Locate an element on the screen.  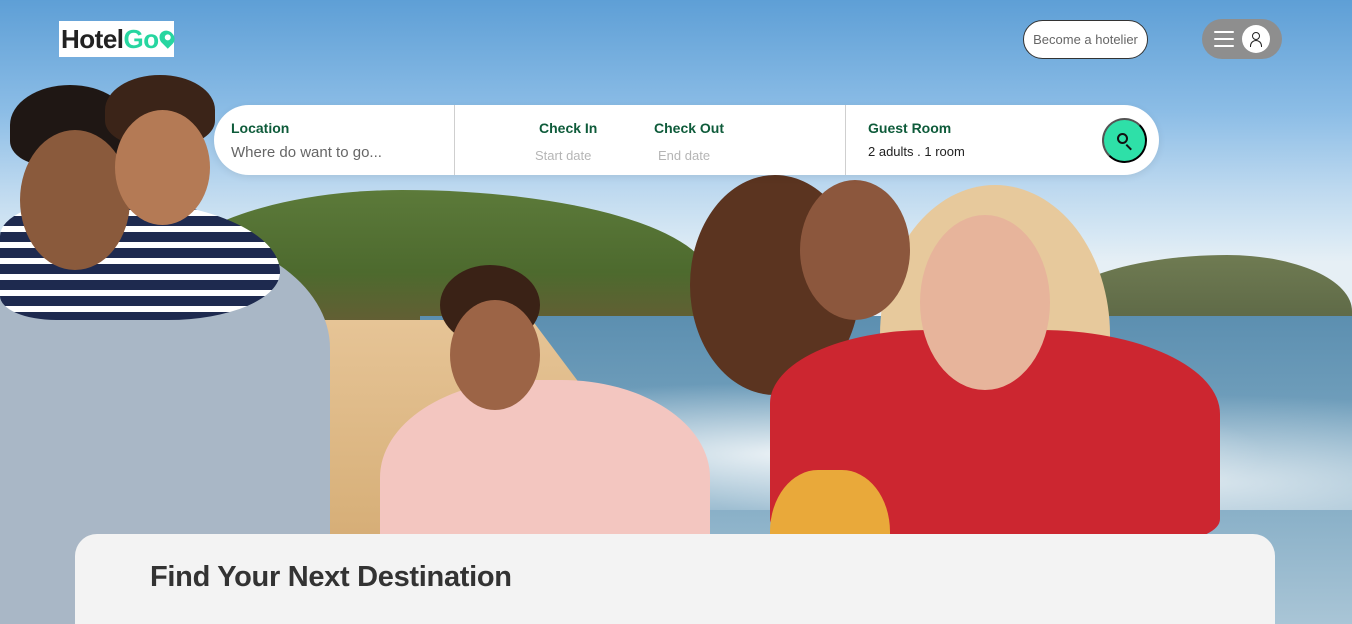
check-out-label: Check Out is located at coordinates (689, 128).